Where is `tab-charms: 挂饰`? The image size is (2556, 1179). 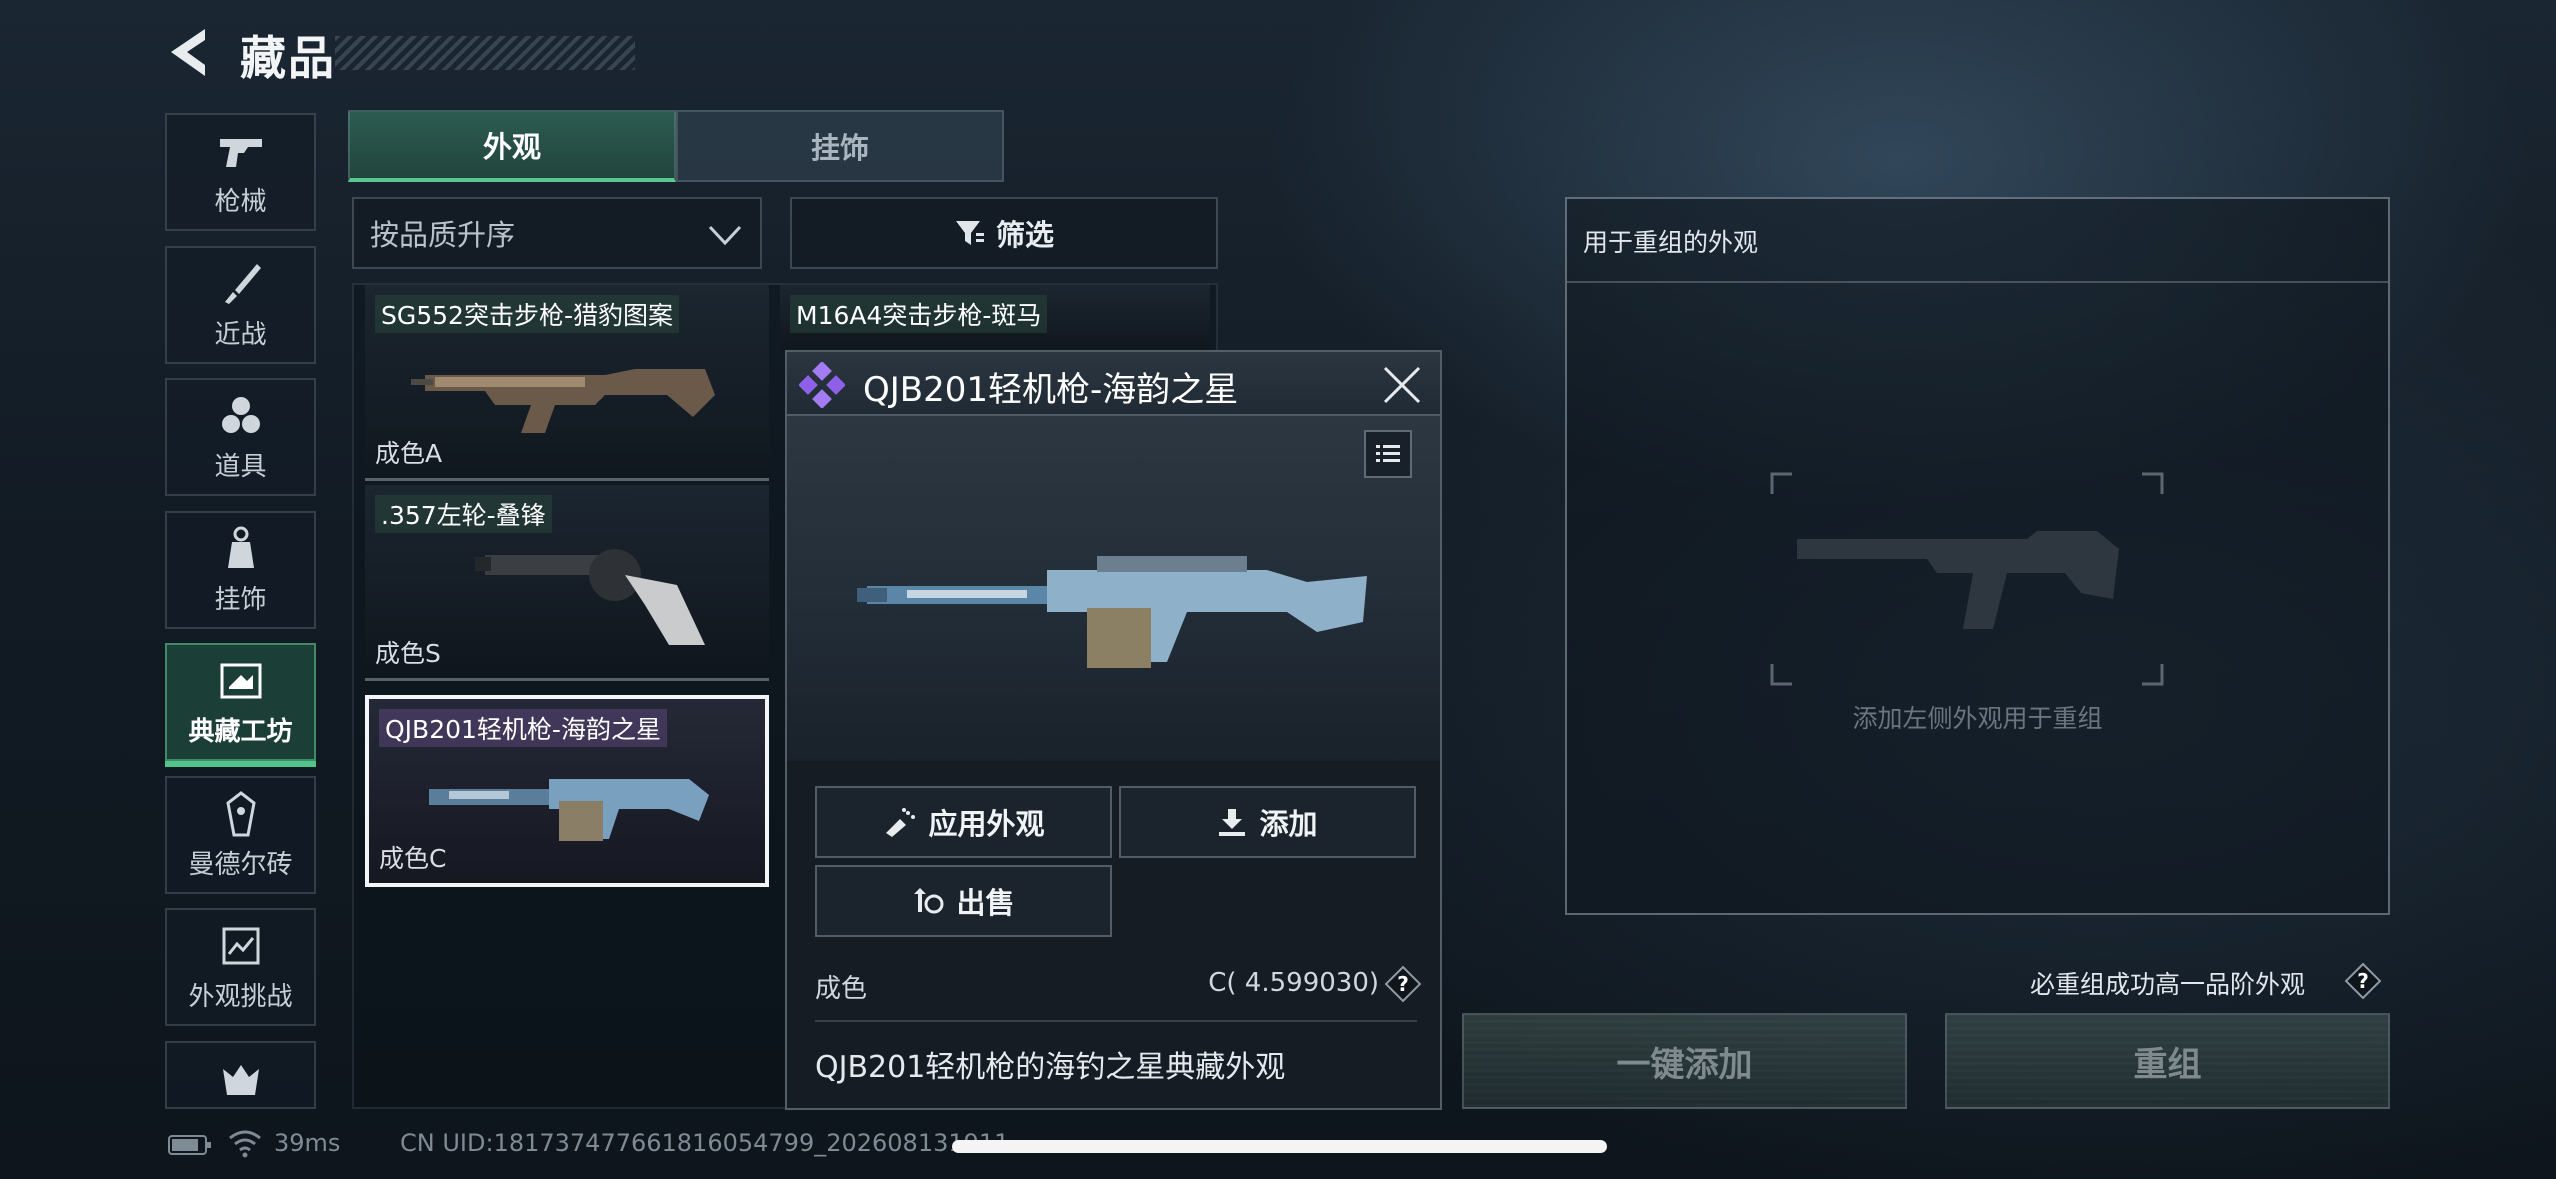 tab-charms: 挂饰 is located at coordinates (840, 146).